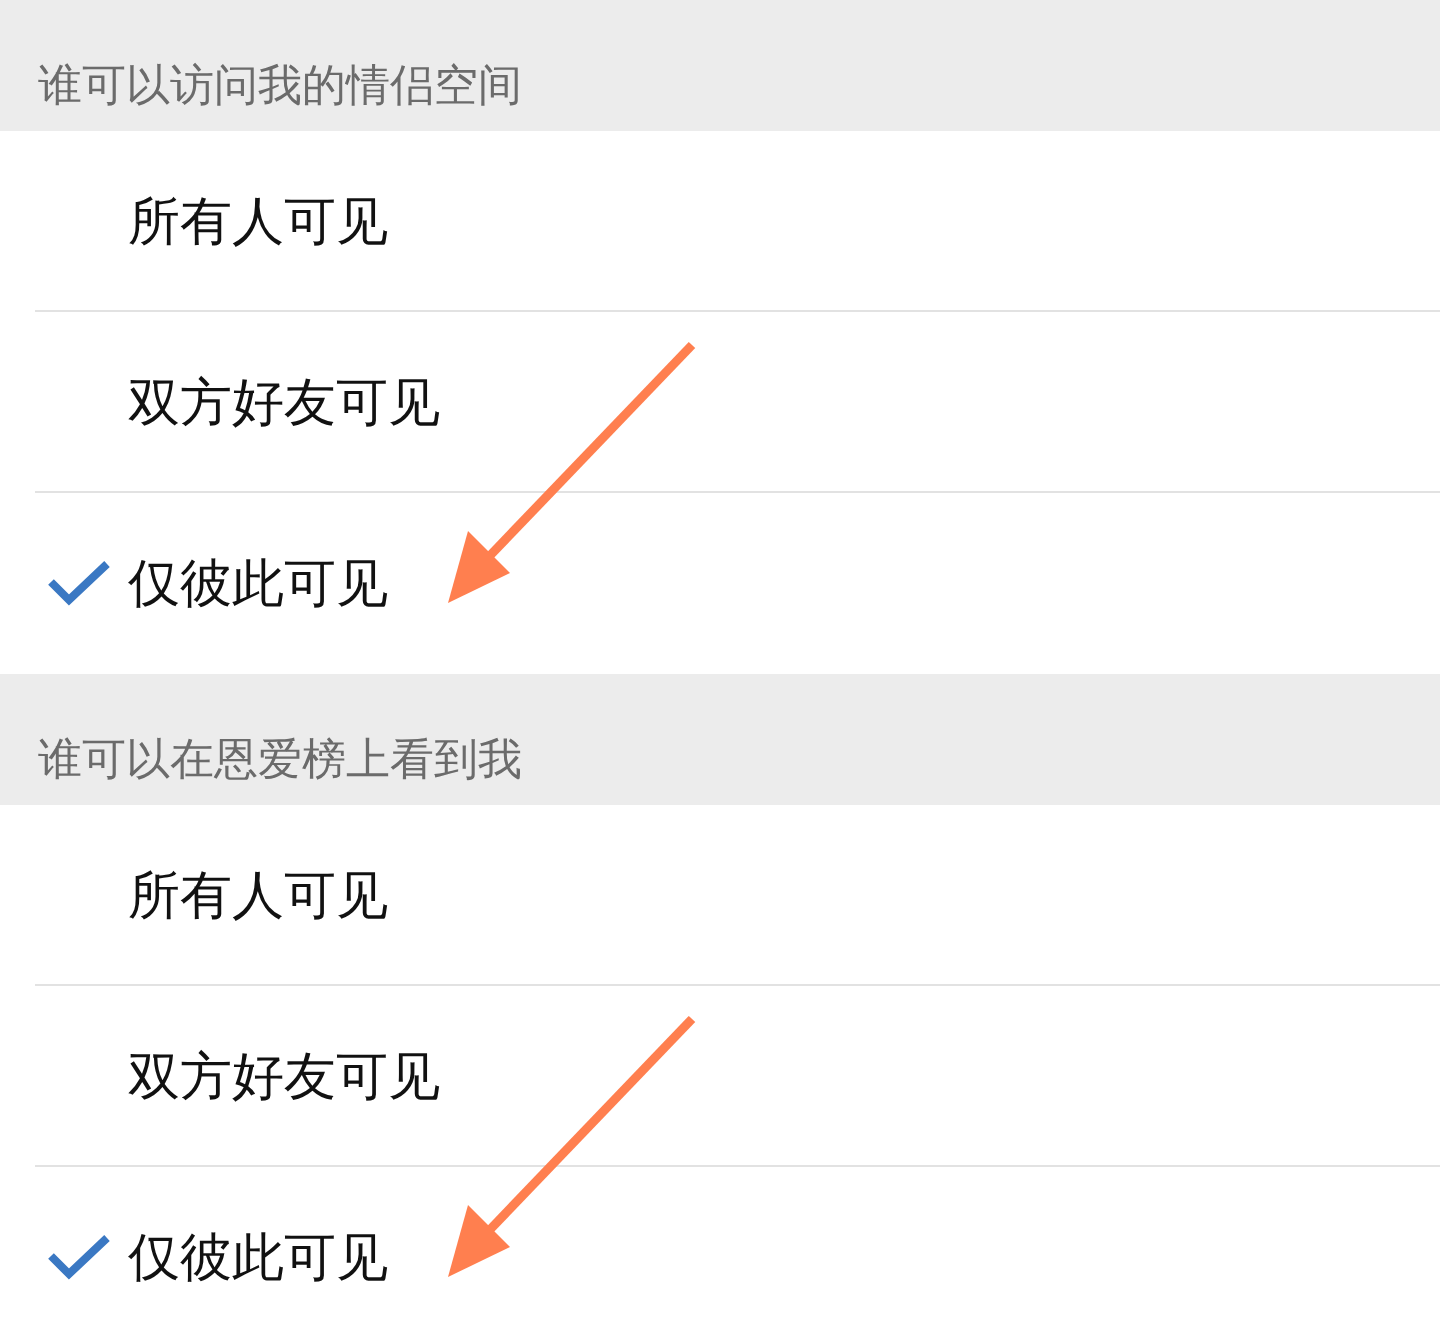 The width and height of the screenshot is (1440, 1342). What do you see at coordinates (280, 759) in the screenshot?
I see `section-title: 谁可以在恩爱榜上看到我` at bounding box center [280, 759].